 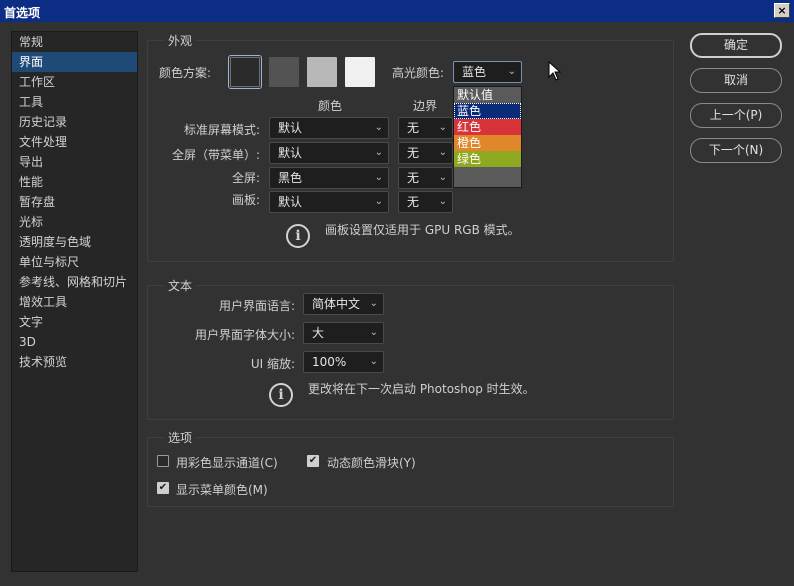 I want to click on next-button: 下一个(N), so click(x=736, y=150).